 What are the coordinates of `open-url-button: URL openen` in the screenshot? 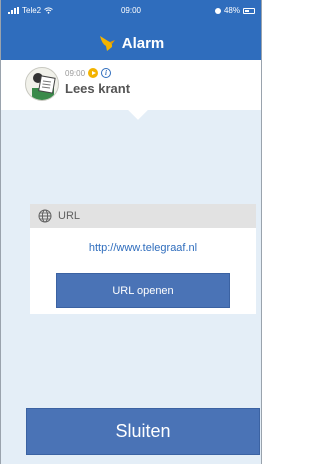 It's located at (143, 290).